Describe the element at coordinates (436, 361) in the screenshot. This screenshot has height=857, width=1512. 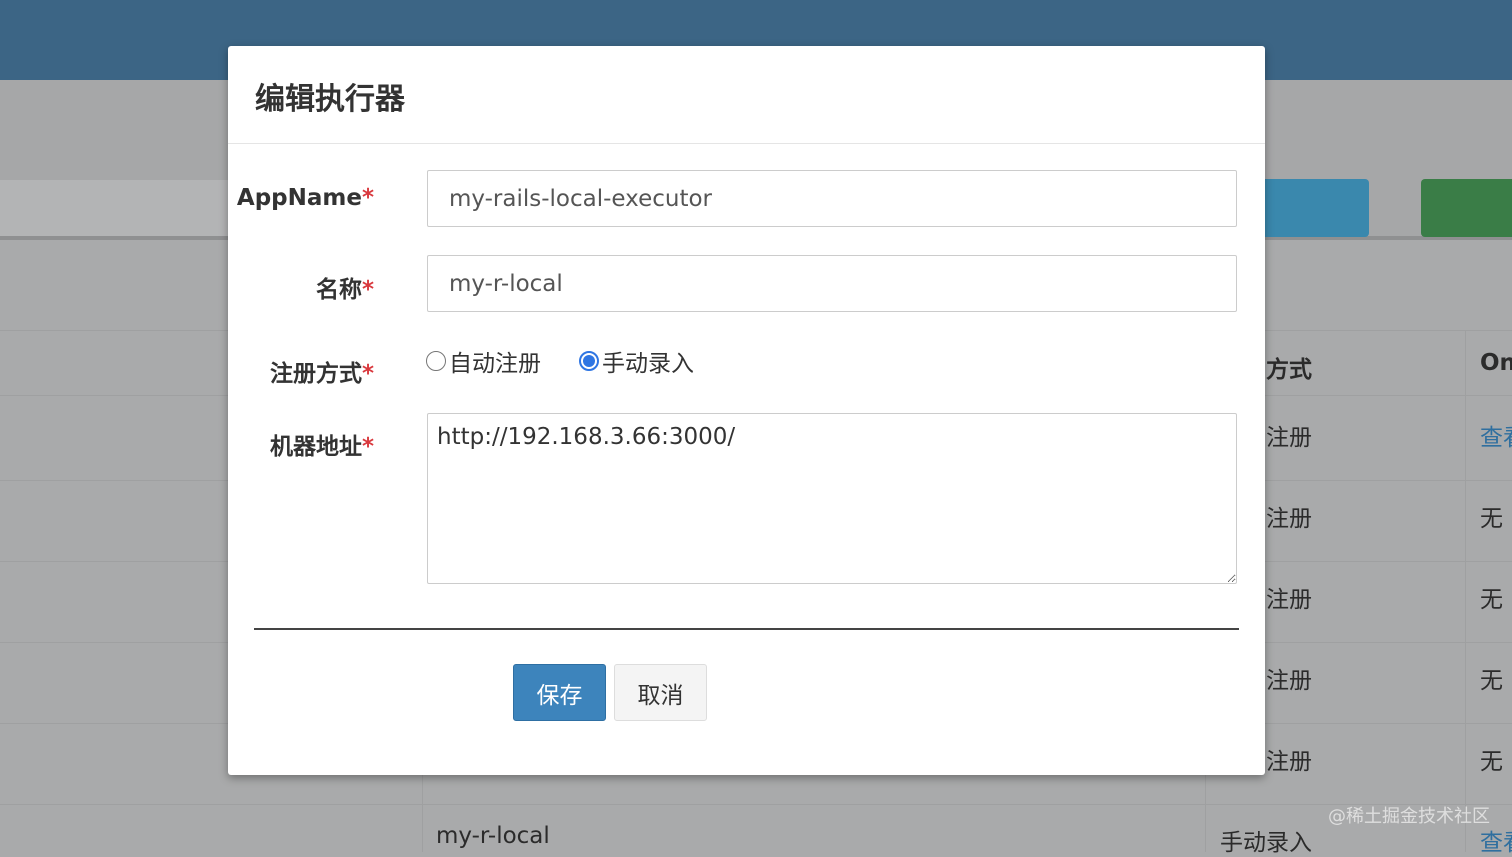
I see `radio-button-unchecked` at that location.